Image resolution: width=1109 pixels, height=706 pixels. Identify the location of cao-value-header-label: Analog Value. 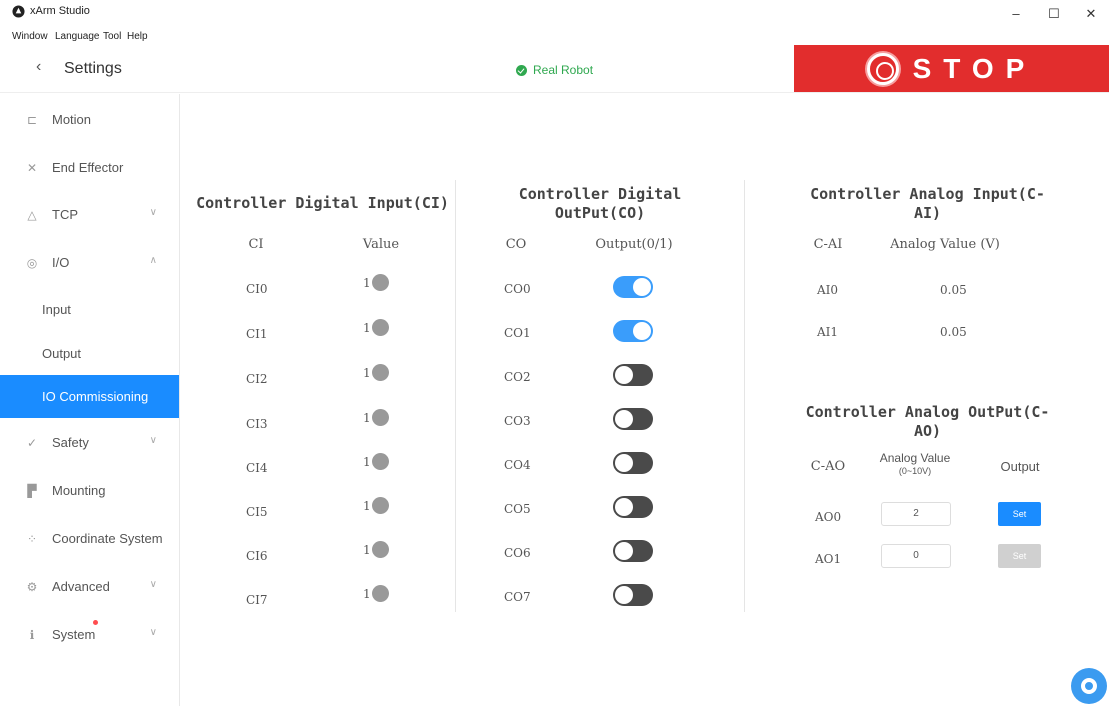
(915, 458).